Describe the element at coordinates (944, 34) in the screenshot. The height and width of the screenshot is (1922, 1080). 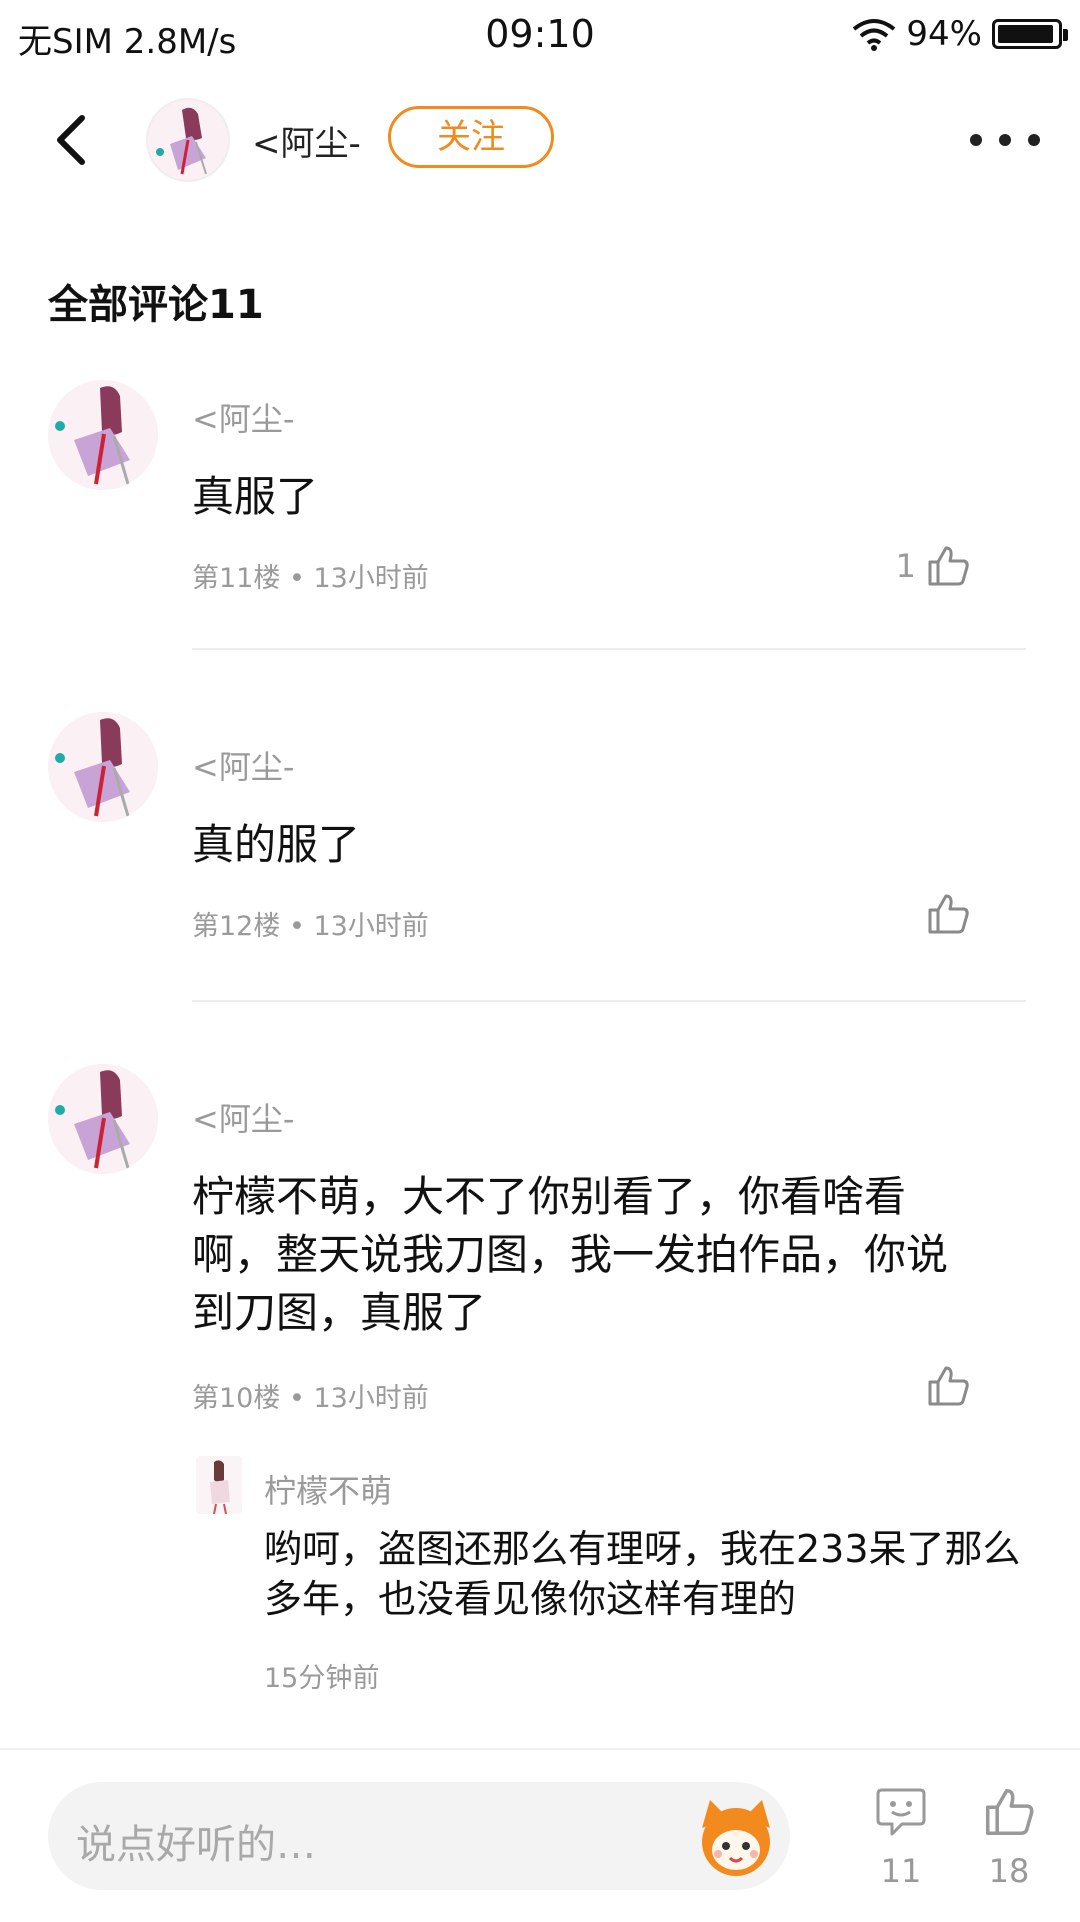
I see `battery-percent: 94%` at that location.